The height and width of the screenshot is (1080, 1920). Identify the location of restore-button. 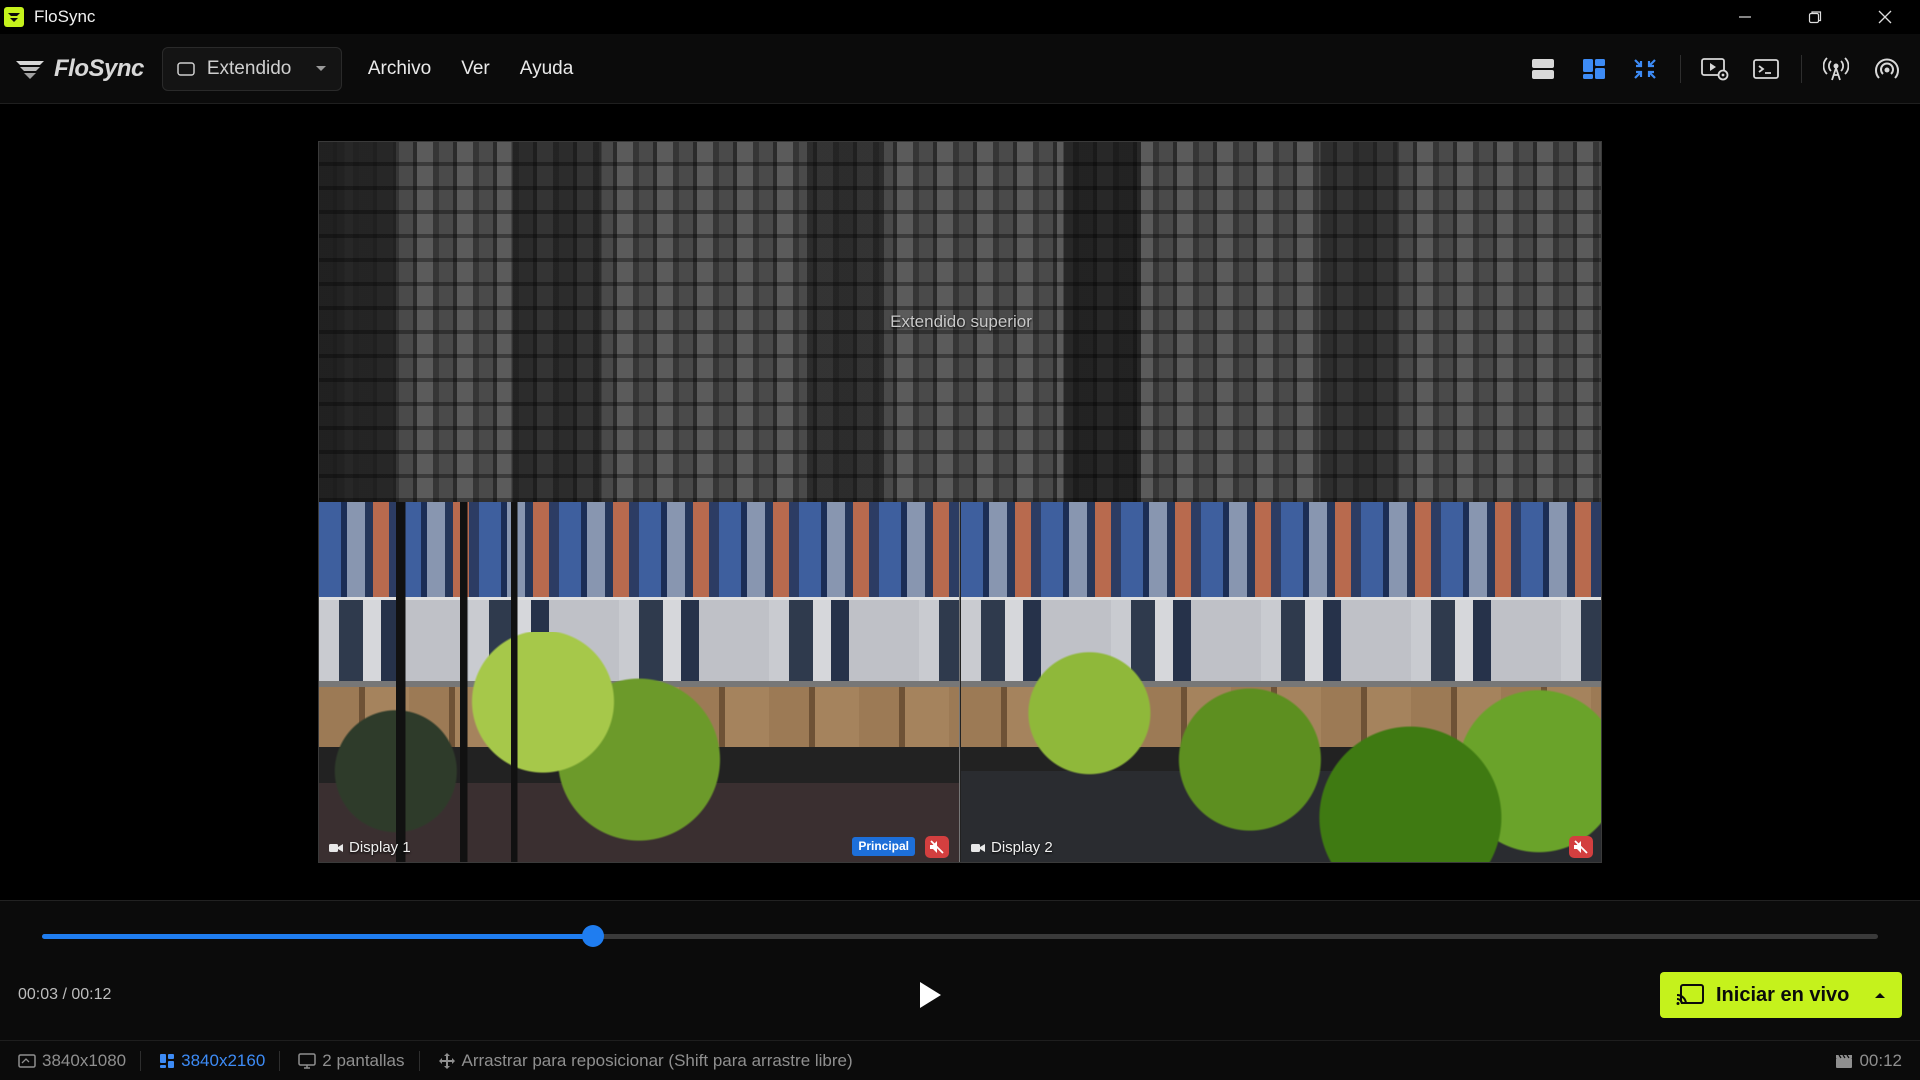
(1815, 17).